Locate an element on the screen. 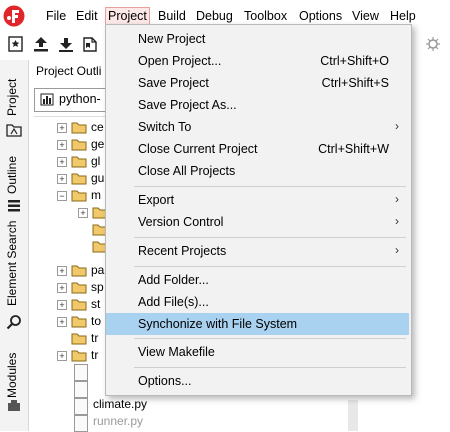  tree-folder-row: + sp is located at coordinates (70, 287).